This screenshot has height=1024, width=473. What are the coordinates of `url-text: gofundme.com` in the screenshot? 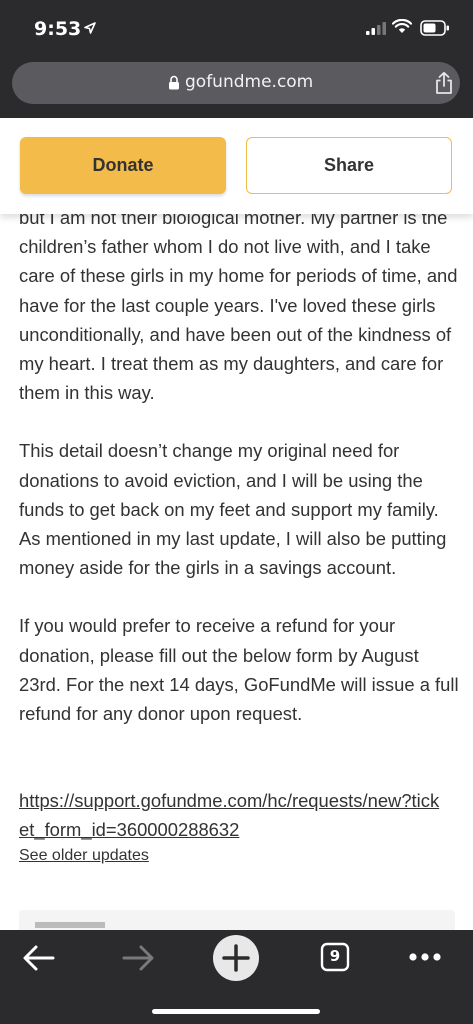 It's located at (249, 82).